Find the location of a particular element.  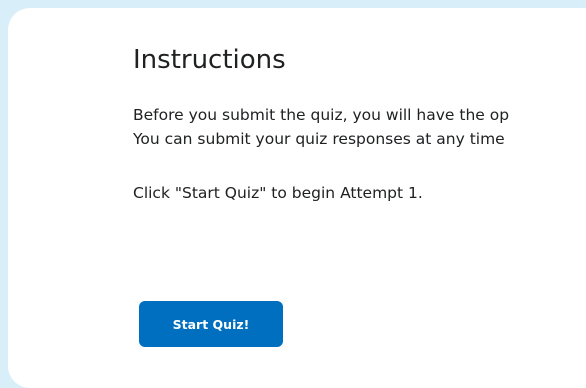

start-quiz-button: Start Quiz! is located at coordinates (211, 324).